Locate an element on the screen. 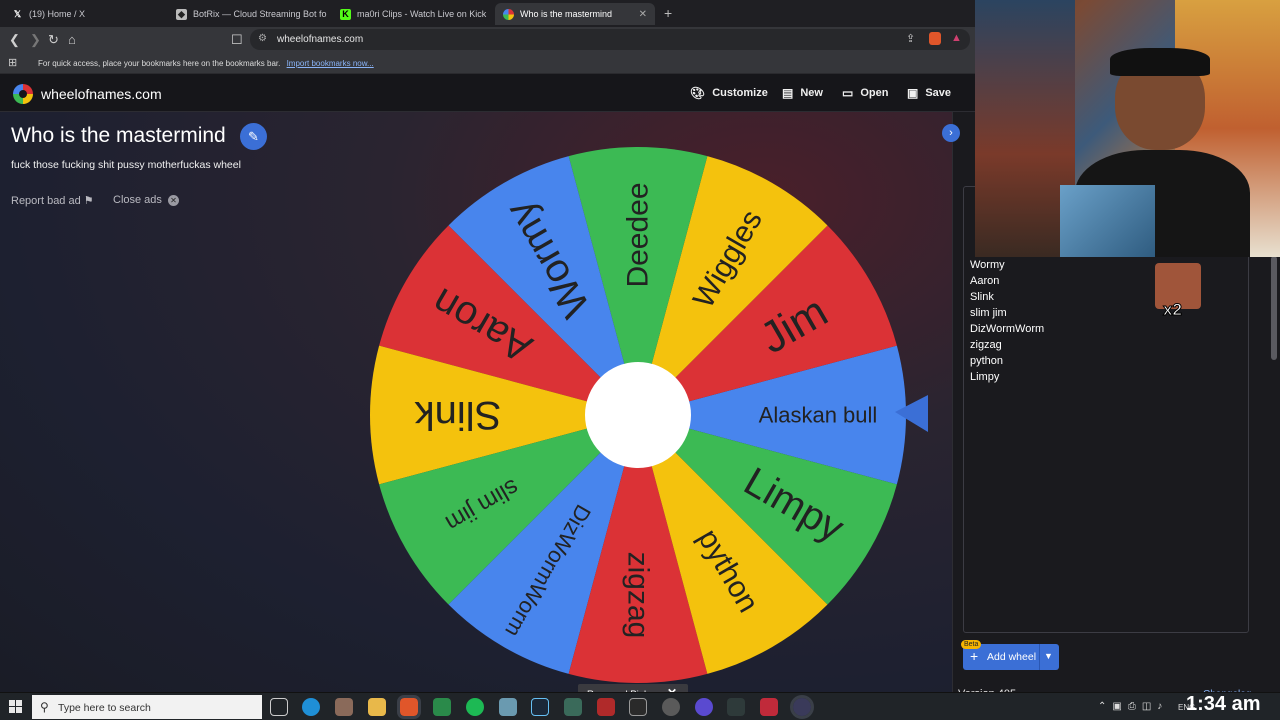 The height and width of the screenshot is (720, 1280). close-ads-link: Close ads ✕ is located at coordinates (146, 200).